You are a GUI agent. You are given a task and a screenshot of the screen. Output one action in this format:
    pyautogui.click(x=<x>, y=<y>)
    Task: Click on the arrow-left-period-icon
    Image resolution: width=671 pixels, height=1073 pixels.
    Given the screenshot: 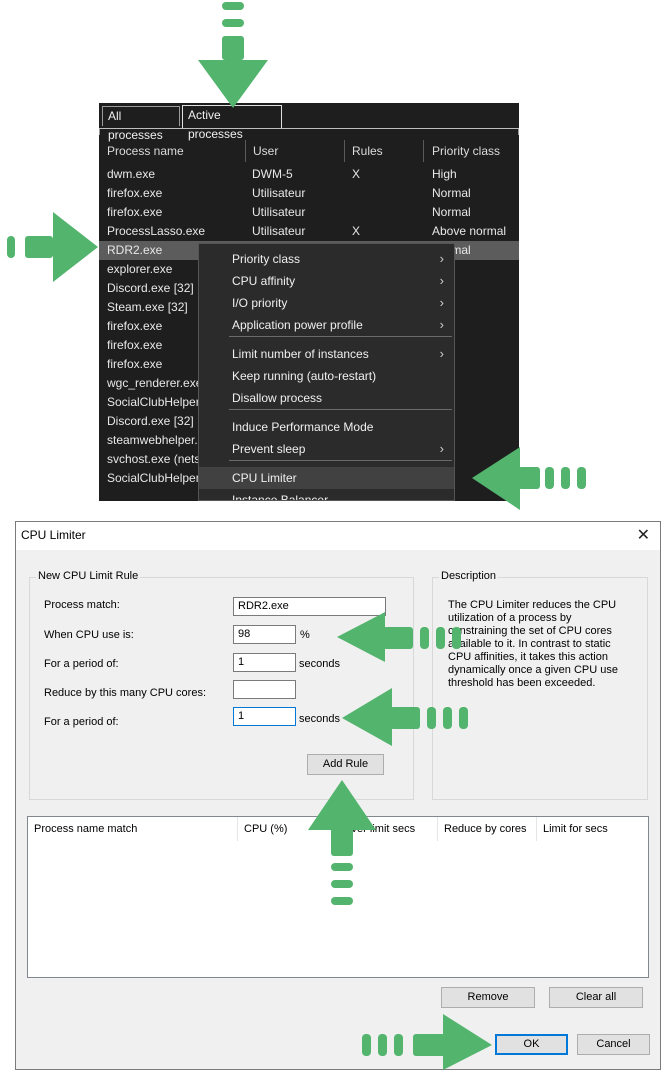 What is the action you would take?
    pyautogui.click(x=405, y=717)
    